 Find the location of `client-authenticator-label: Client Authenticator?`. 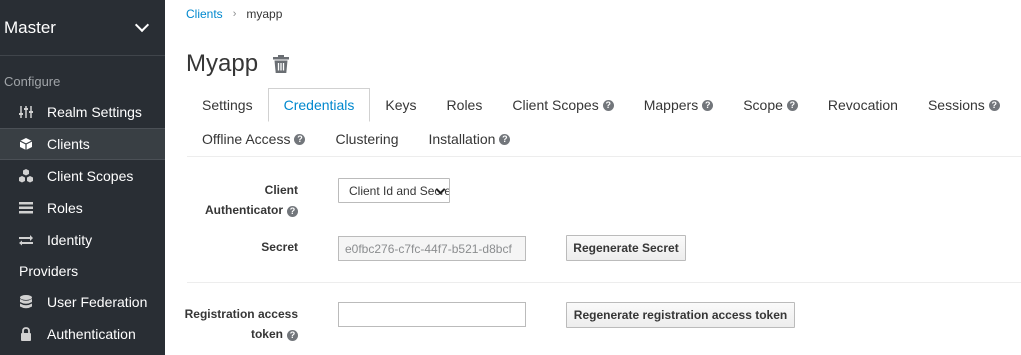

client-authenticator-label: Client Authenticator? is located at coordinates (241, 200).